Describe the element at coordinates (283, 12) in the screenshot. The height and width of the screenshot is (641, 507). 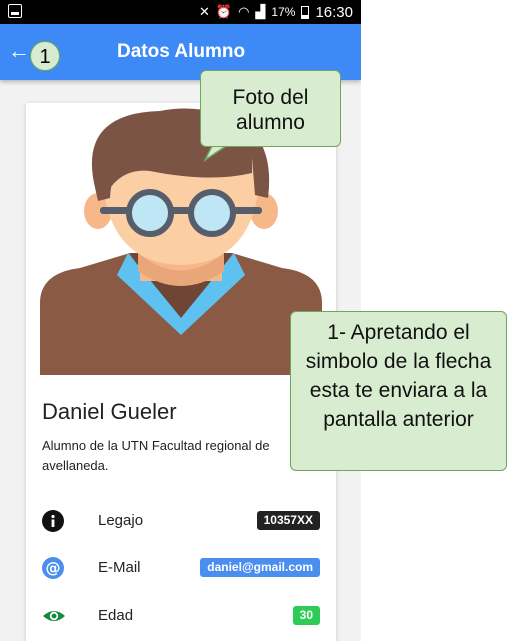
I see `battery-percent: 17%` at that location.